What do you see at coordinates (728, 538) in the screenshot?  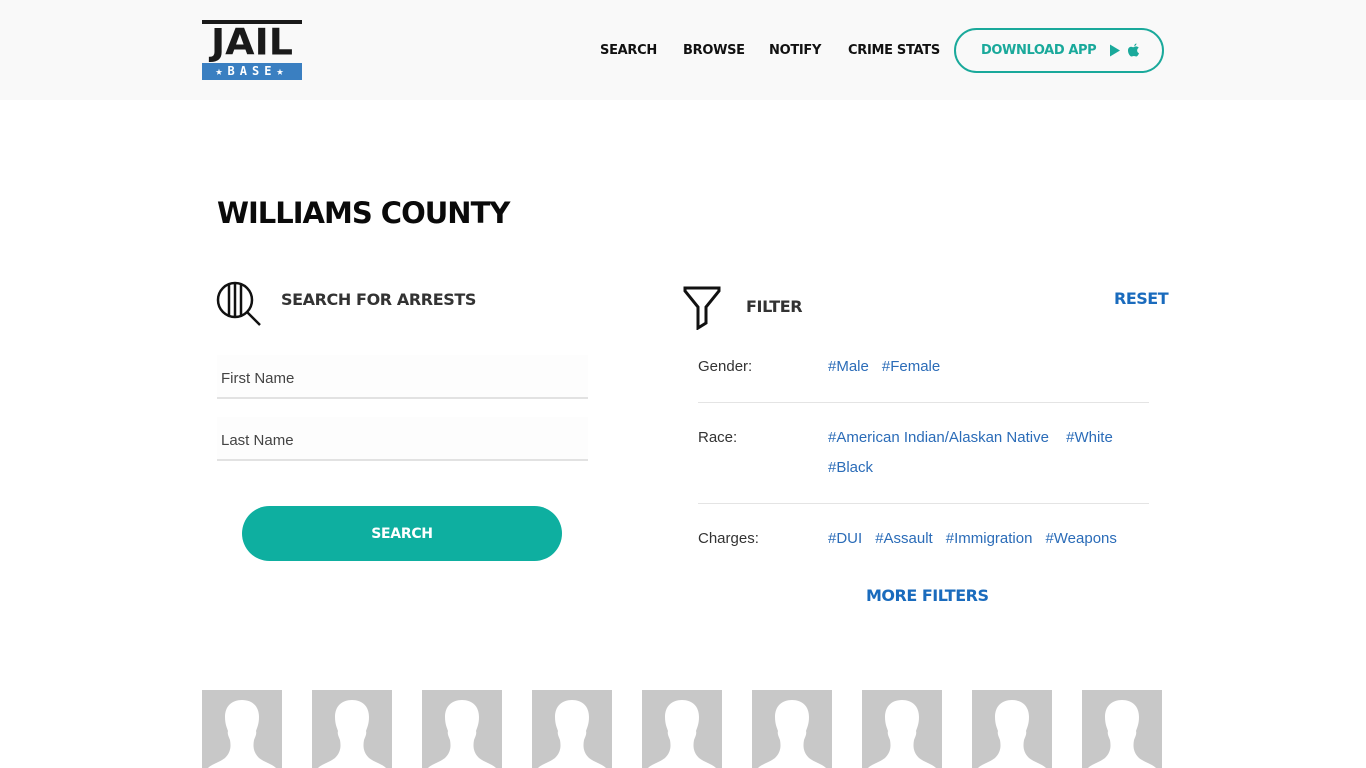 I see `filter-label-charges: Charges:` at bounding box center [728, 538].